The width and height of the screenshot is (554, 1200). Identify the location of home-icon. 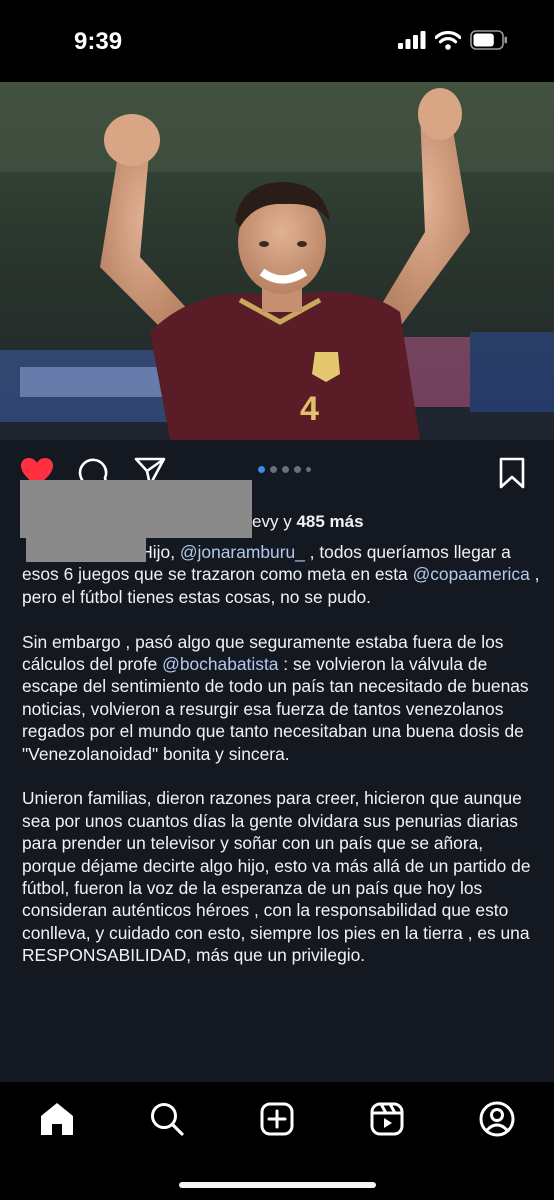
(57, 1119).